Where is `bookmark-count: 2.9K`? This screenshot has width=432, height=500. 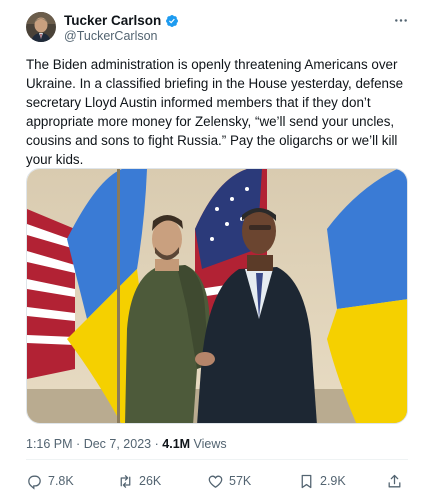 bookmark-count: 2.9K is located at coordinates (333, 481).